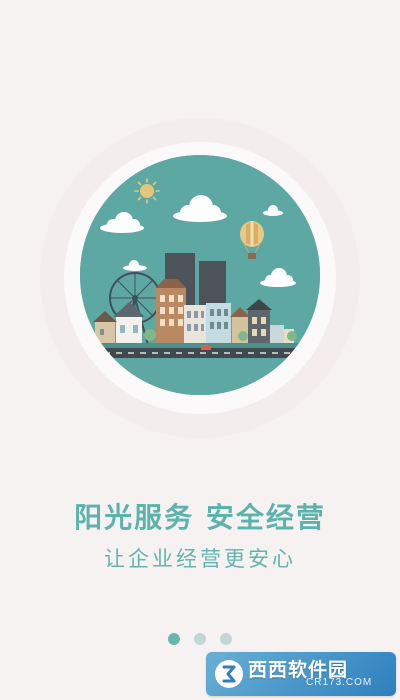  Describe the element at coordinates (147, 191) in the screenshot. I see `sun-icon` at that location.